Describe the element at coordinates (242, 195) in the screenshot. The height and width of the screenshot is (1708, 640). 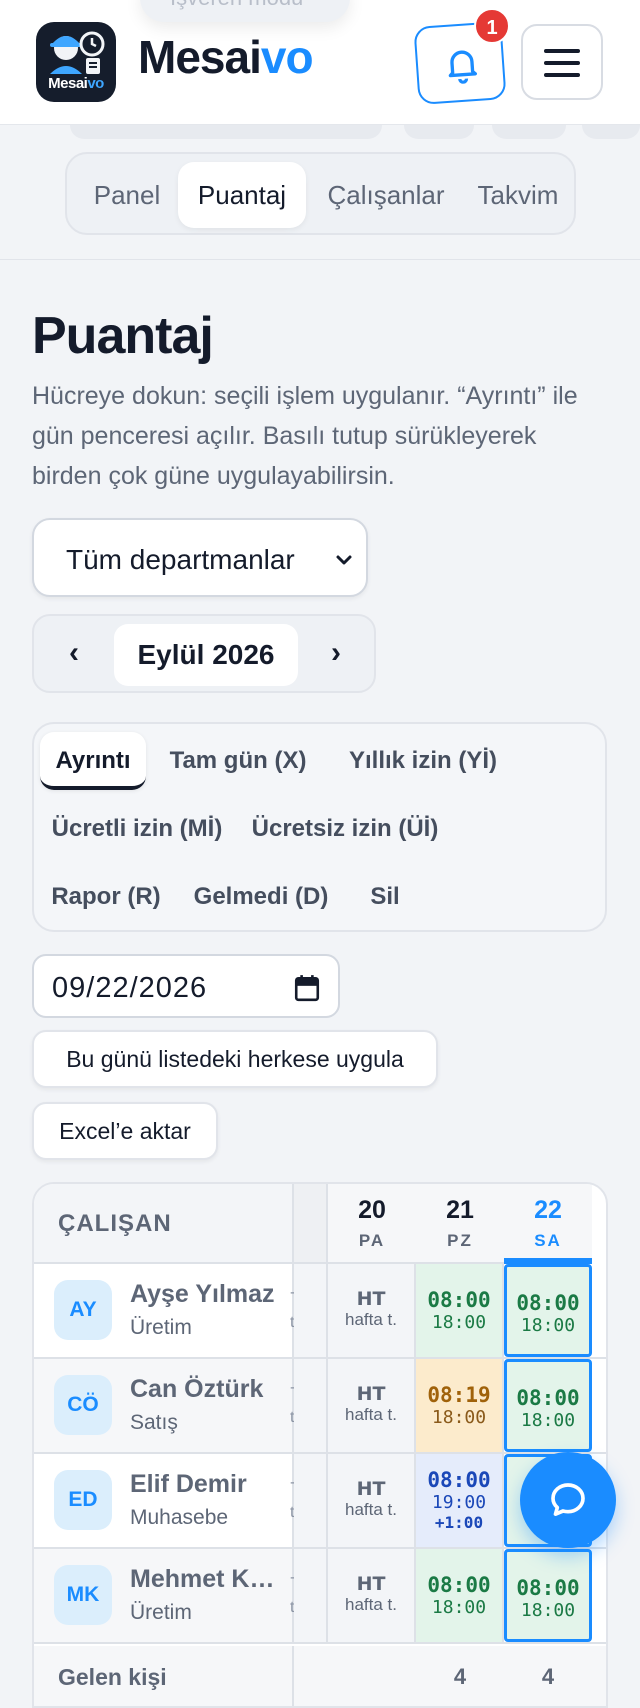
I see `tab-puantaj: Puantaj` at that location.